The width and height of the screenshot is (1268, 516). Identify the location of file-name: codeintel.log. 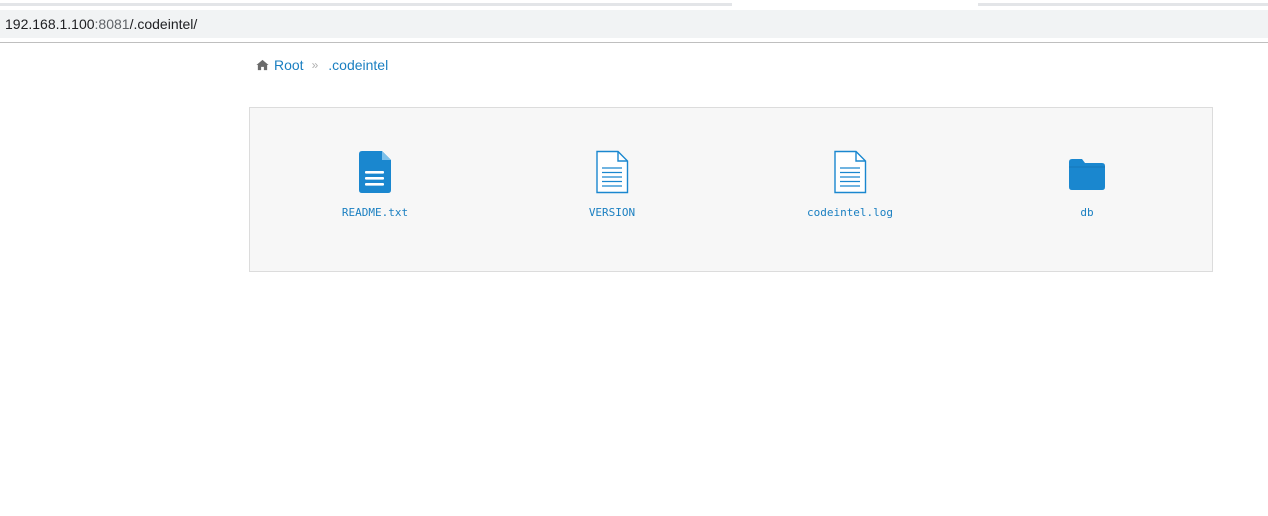
(850, 212).